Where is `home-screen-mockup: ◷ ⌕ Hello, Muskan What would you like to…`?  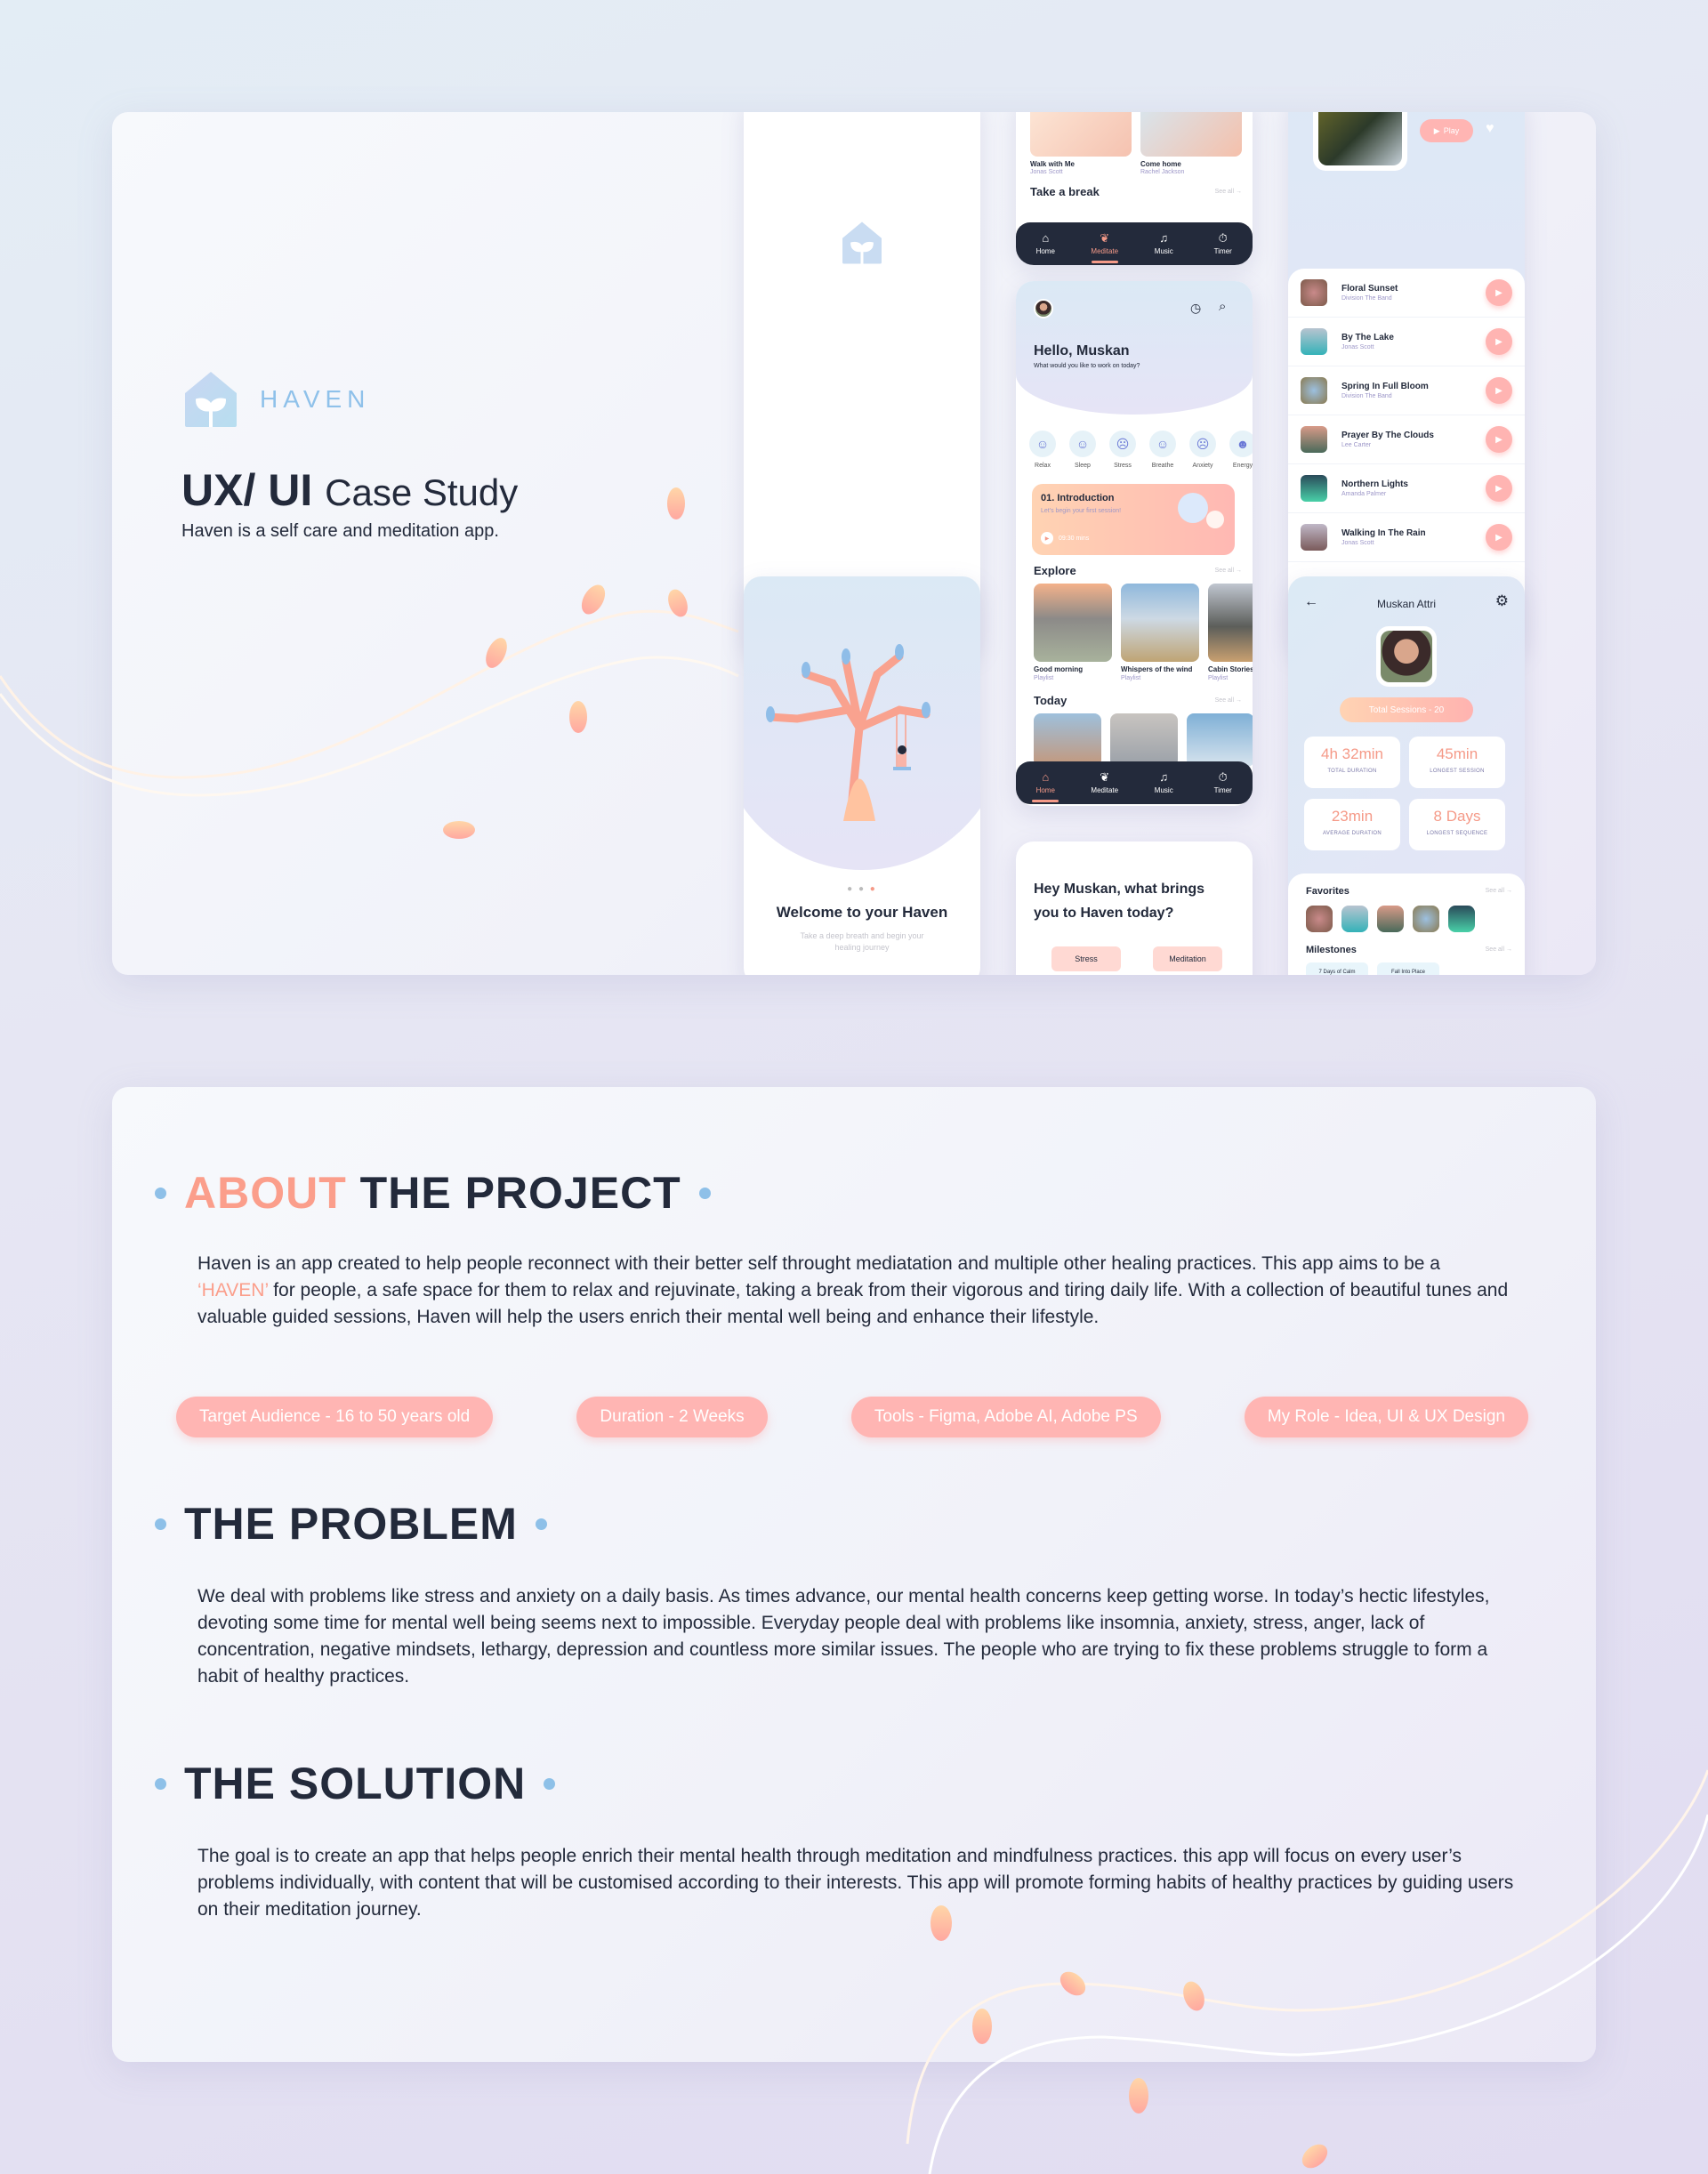 home-screen-mockup: ◷ ⌕ Hello, Muskan What would you like to… is located at coordinates (1134, 543).